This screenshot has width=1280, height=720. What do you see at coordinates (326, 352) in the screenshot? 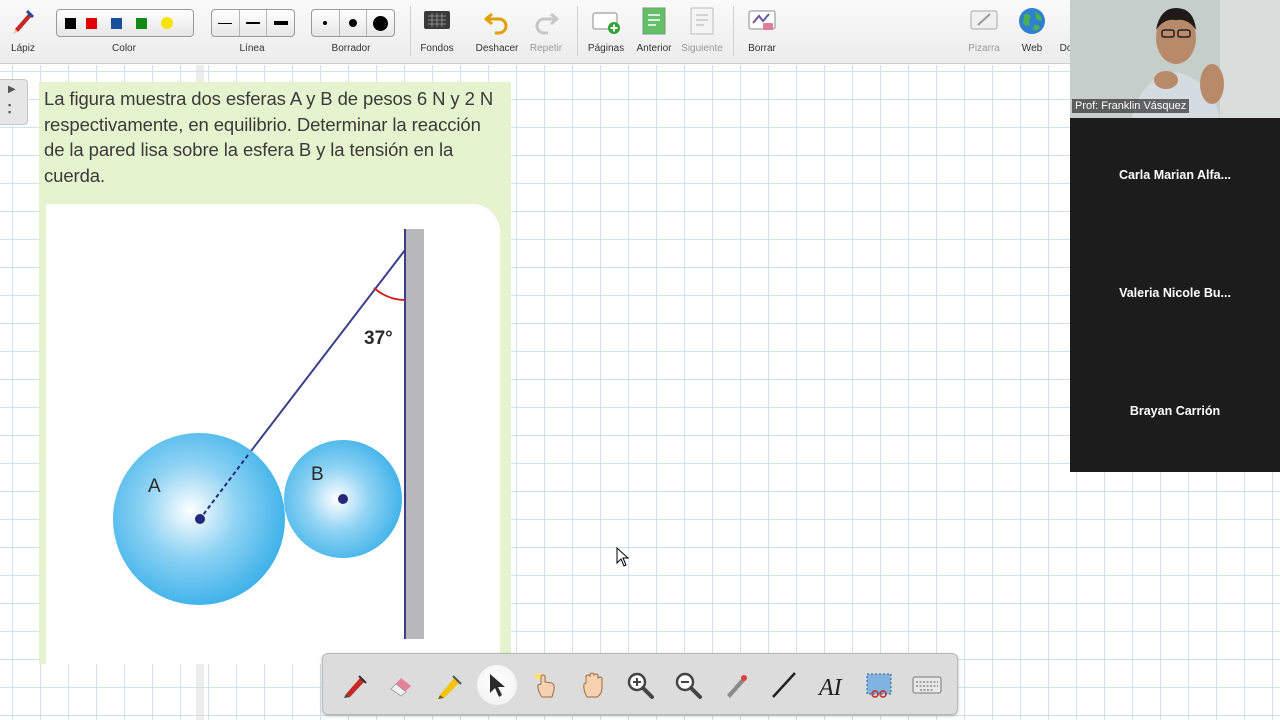
I see `rope` at bounding box center [326, 352].